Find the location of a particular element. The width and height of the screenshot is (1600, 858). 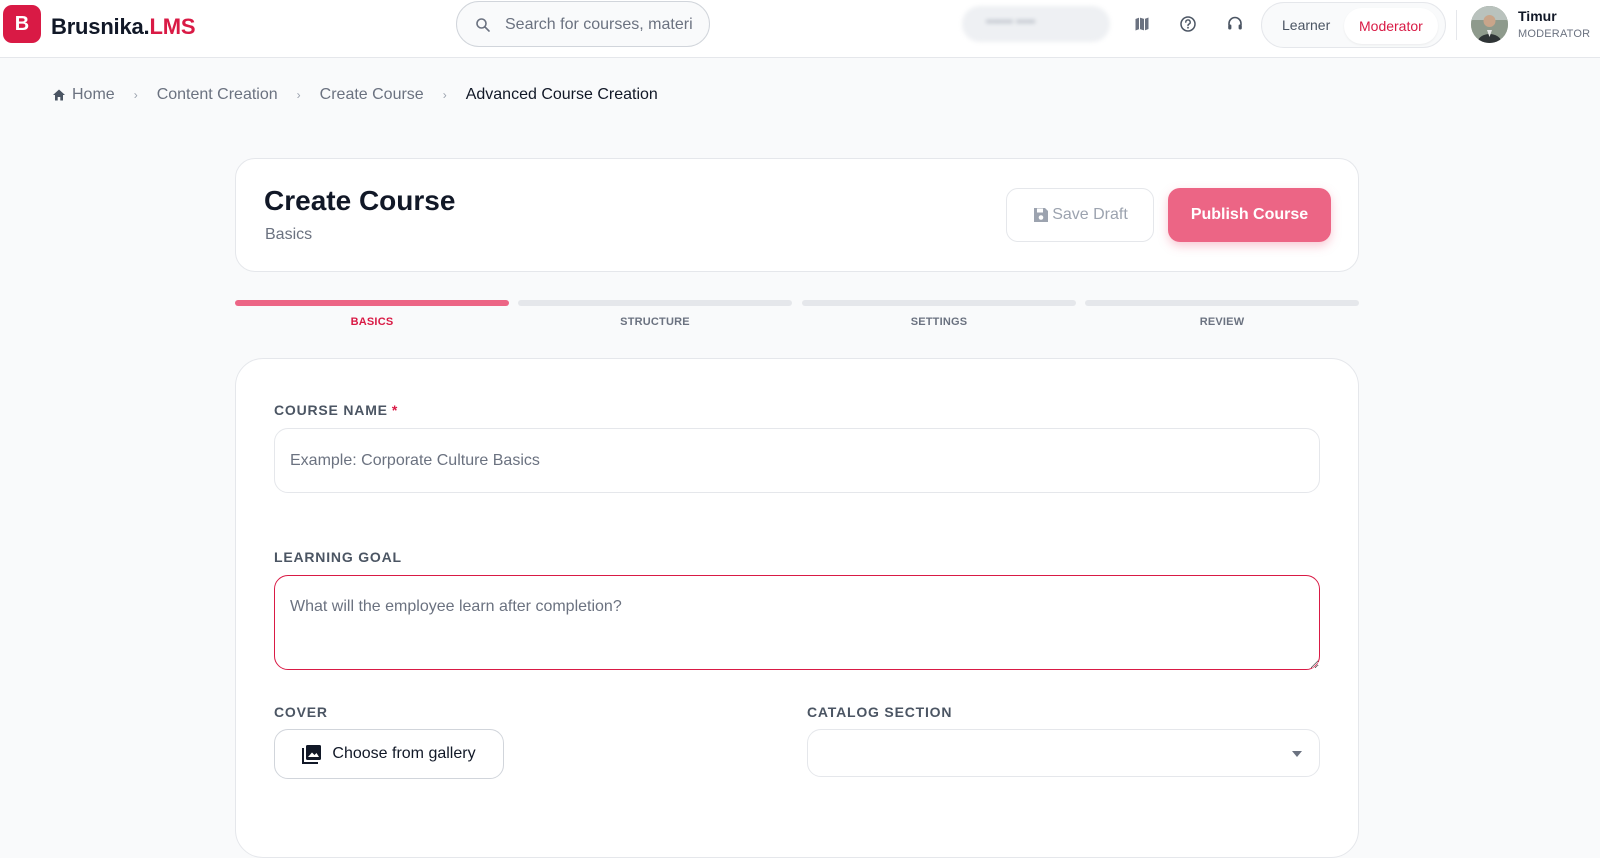

home-icon is located at coordinates (59, 95).